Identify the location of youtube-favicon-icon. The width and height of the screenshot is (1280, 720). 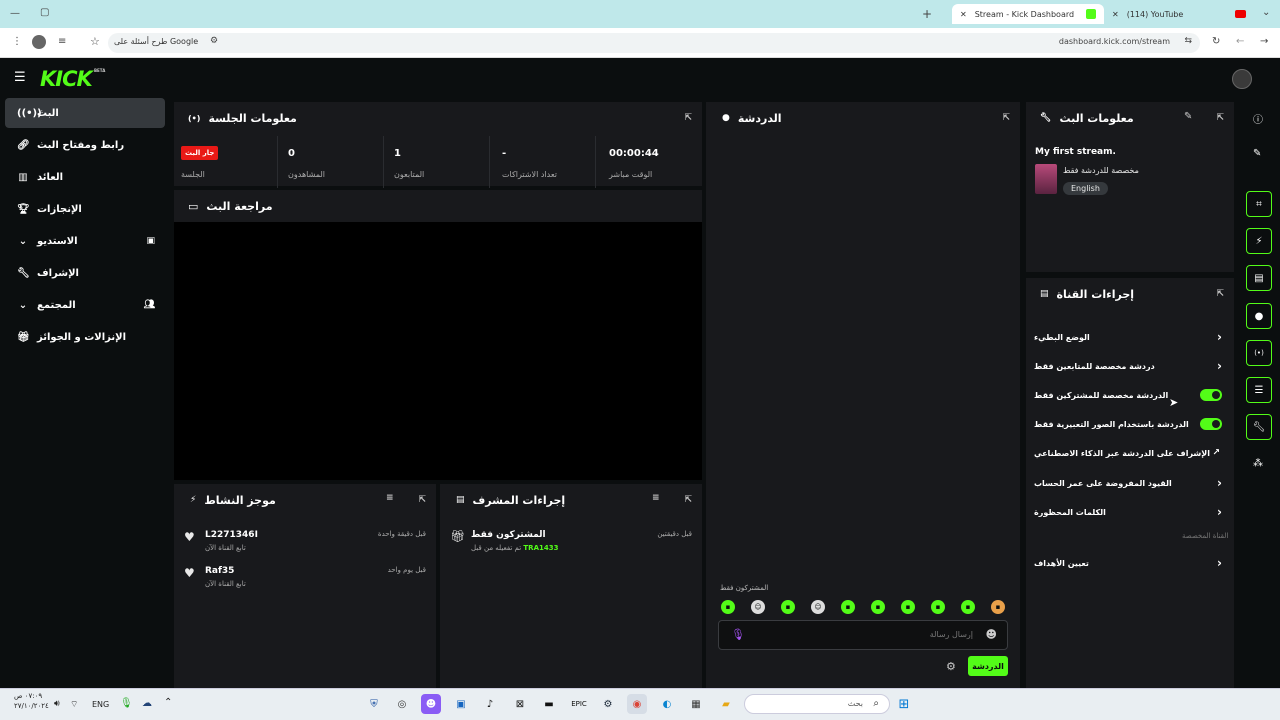
(1240, 14).